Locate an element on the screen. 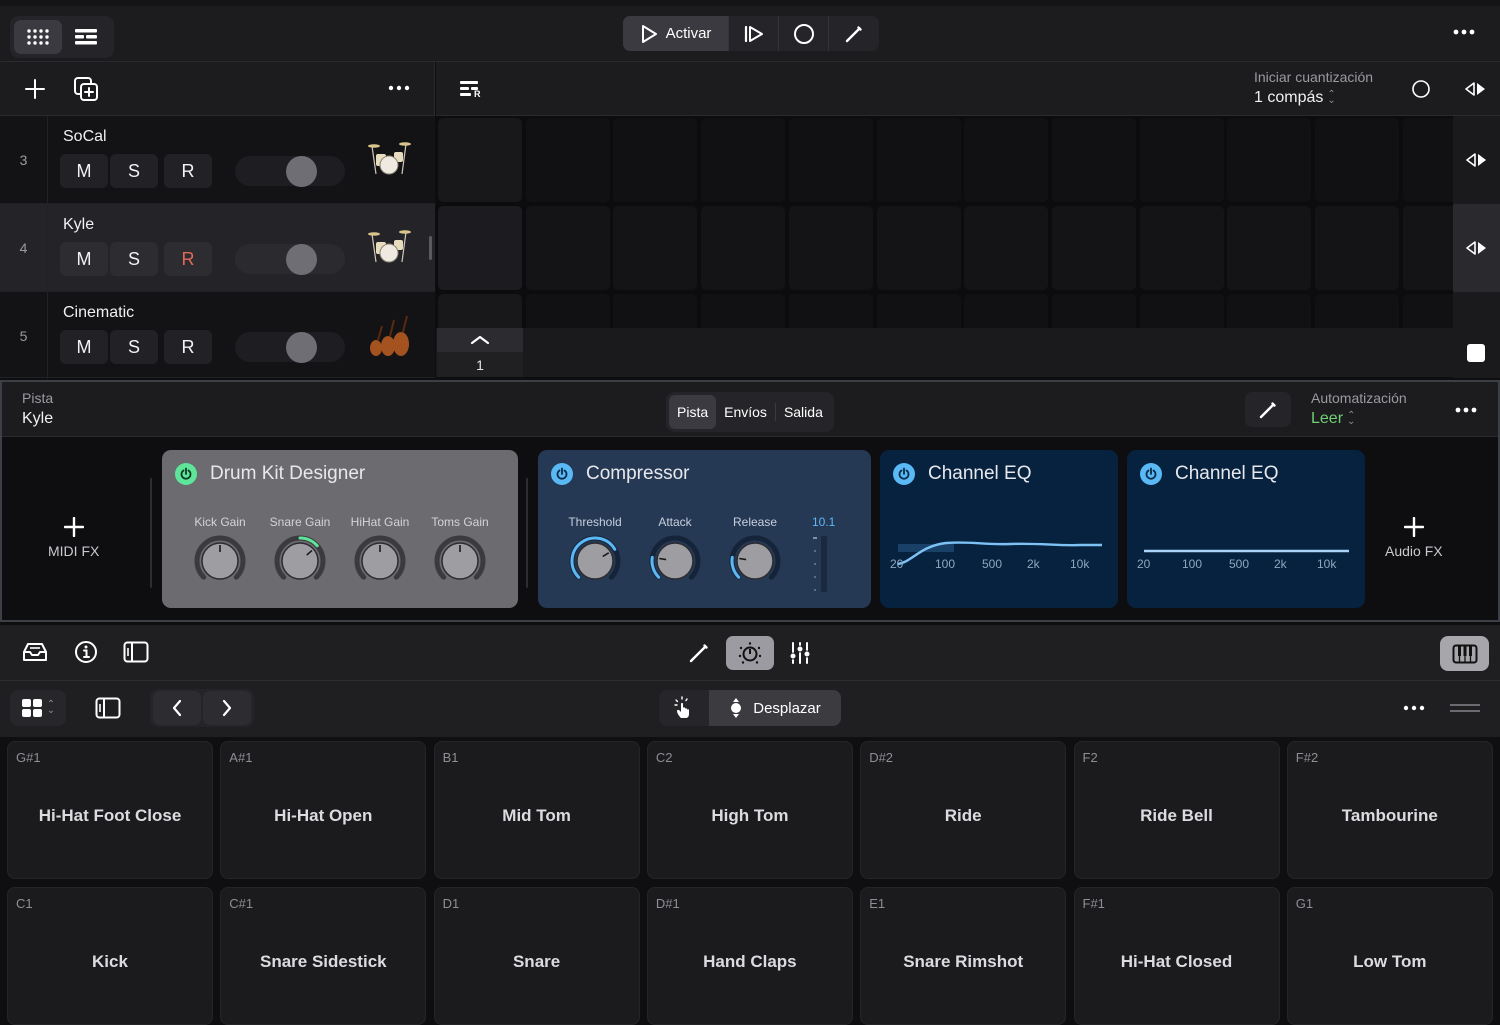 Image resolution: width=1500 pixels, height=1025 pixels. play-button: Activar is located at coordinates (676, 33).